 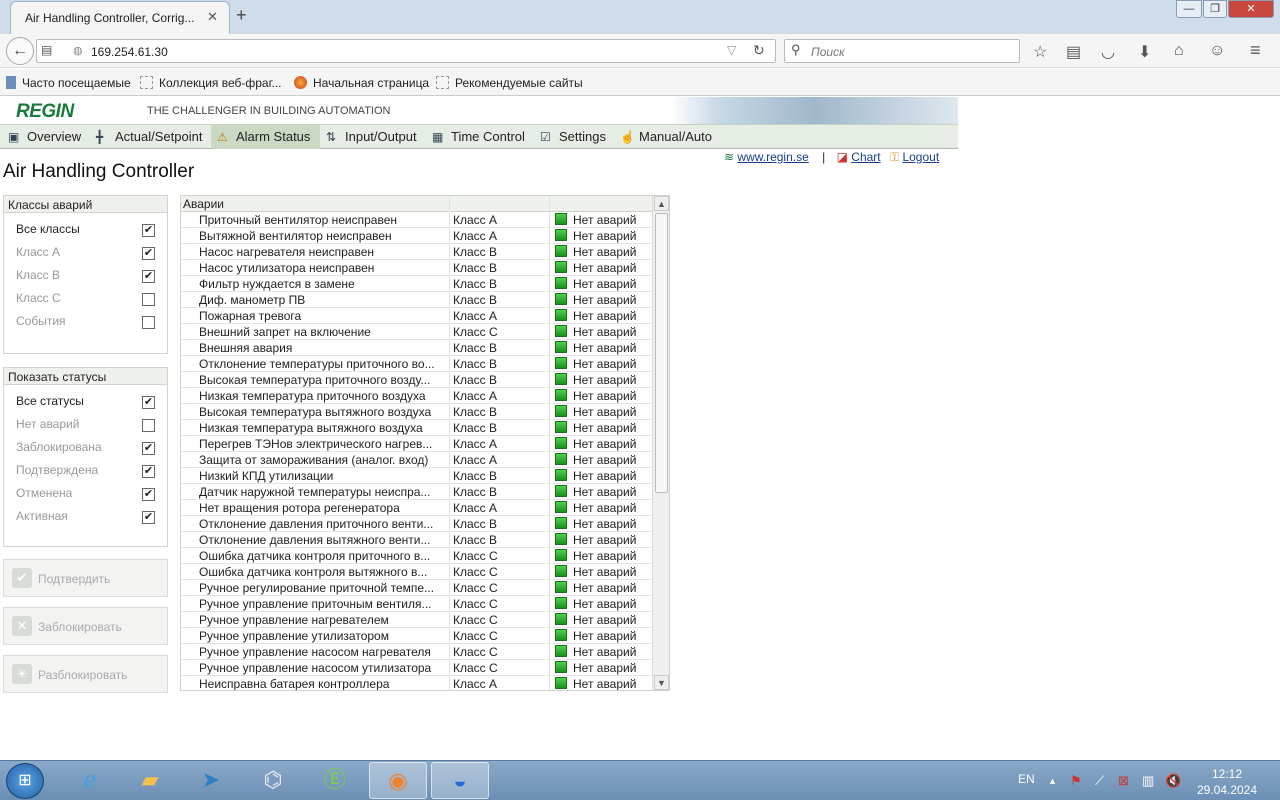 I want to click on back-button: ←, so click(x=20, y=51).